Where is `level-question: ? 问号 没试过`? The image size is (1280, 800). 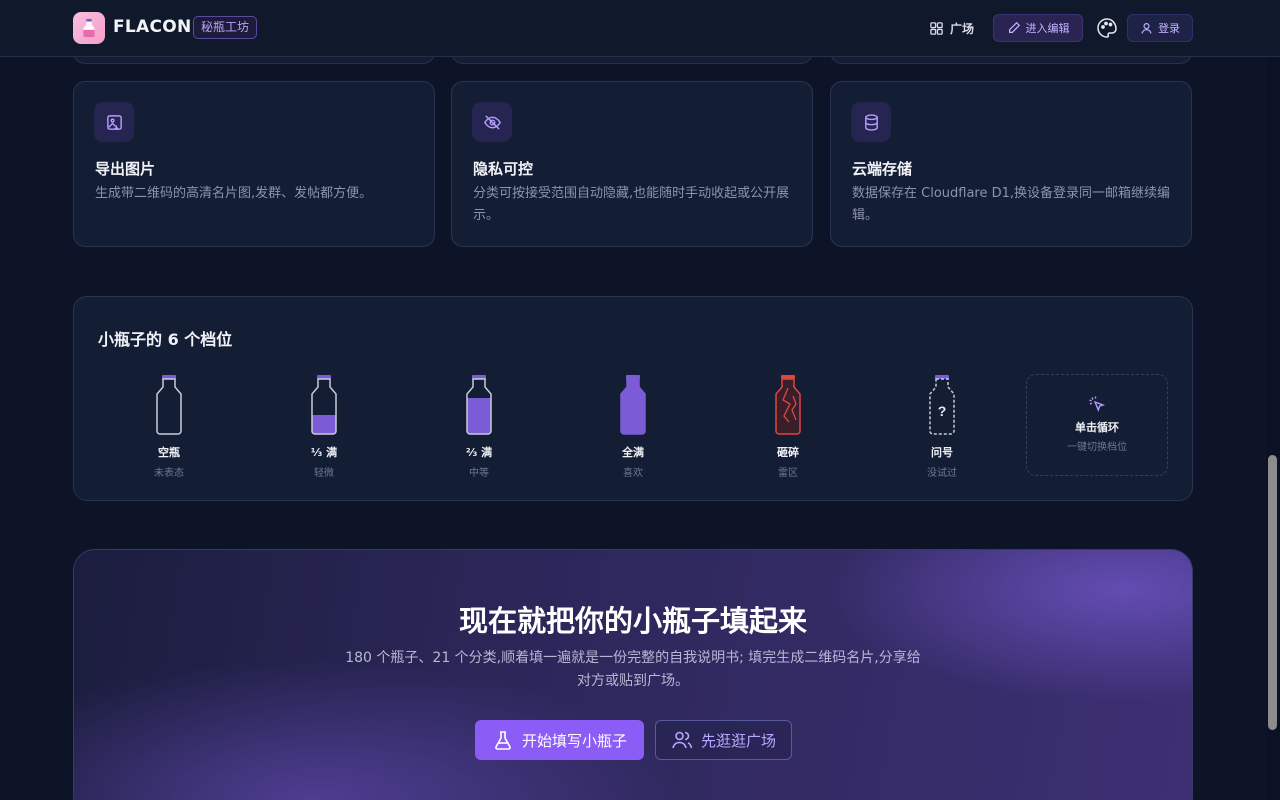 level-question: ? 问号 没试过 is located at coordinates (942, 426).